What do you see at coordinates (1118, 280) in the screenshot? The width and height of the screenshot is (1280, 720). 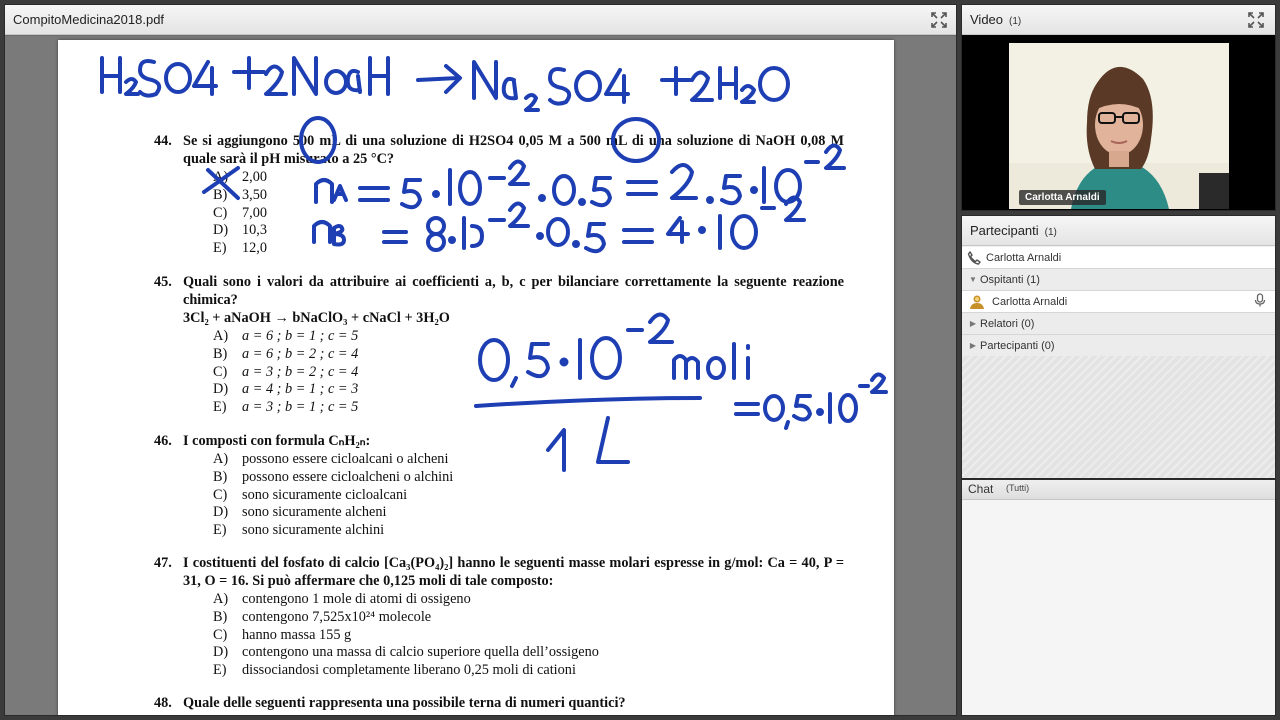 I see `group-ospitanti: ▼ Ospitanti (1)` at bounding box center [1118, 280].